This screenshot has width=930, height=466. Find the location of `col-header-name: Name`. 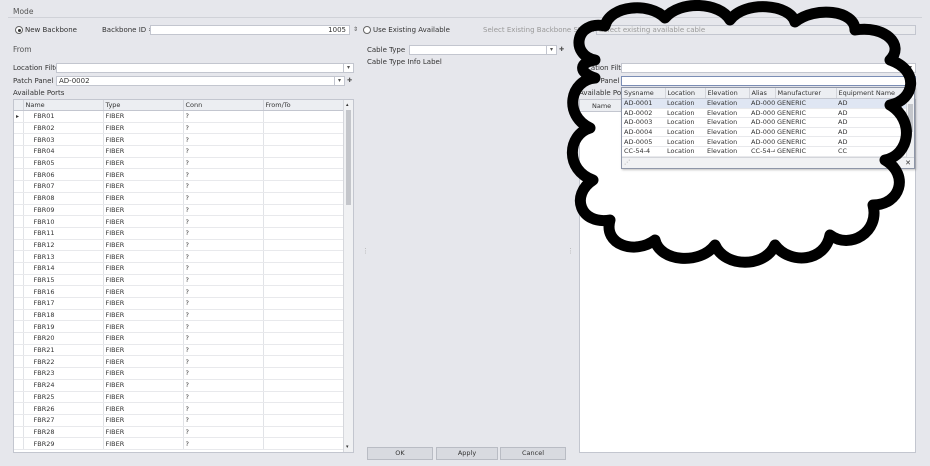

col-header-name: Name is located at coordinates (63, 105).